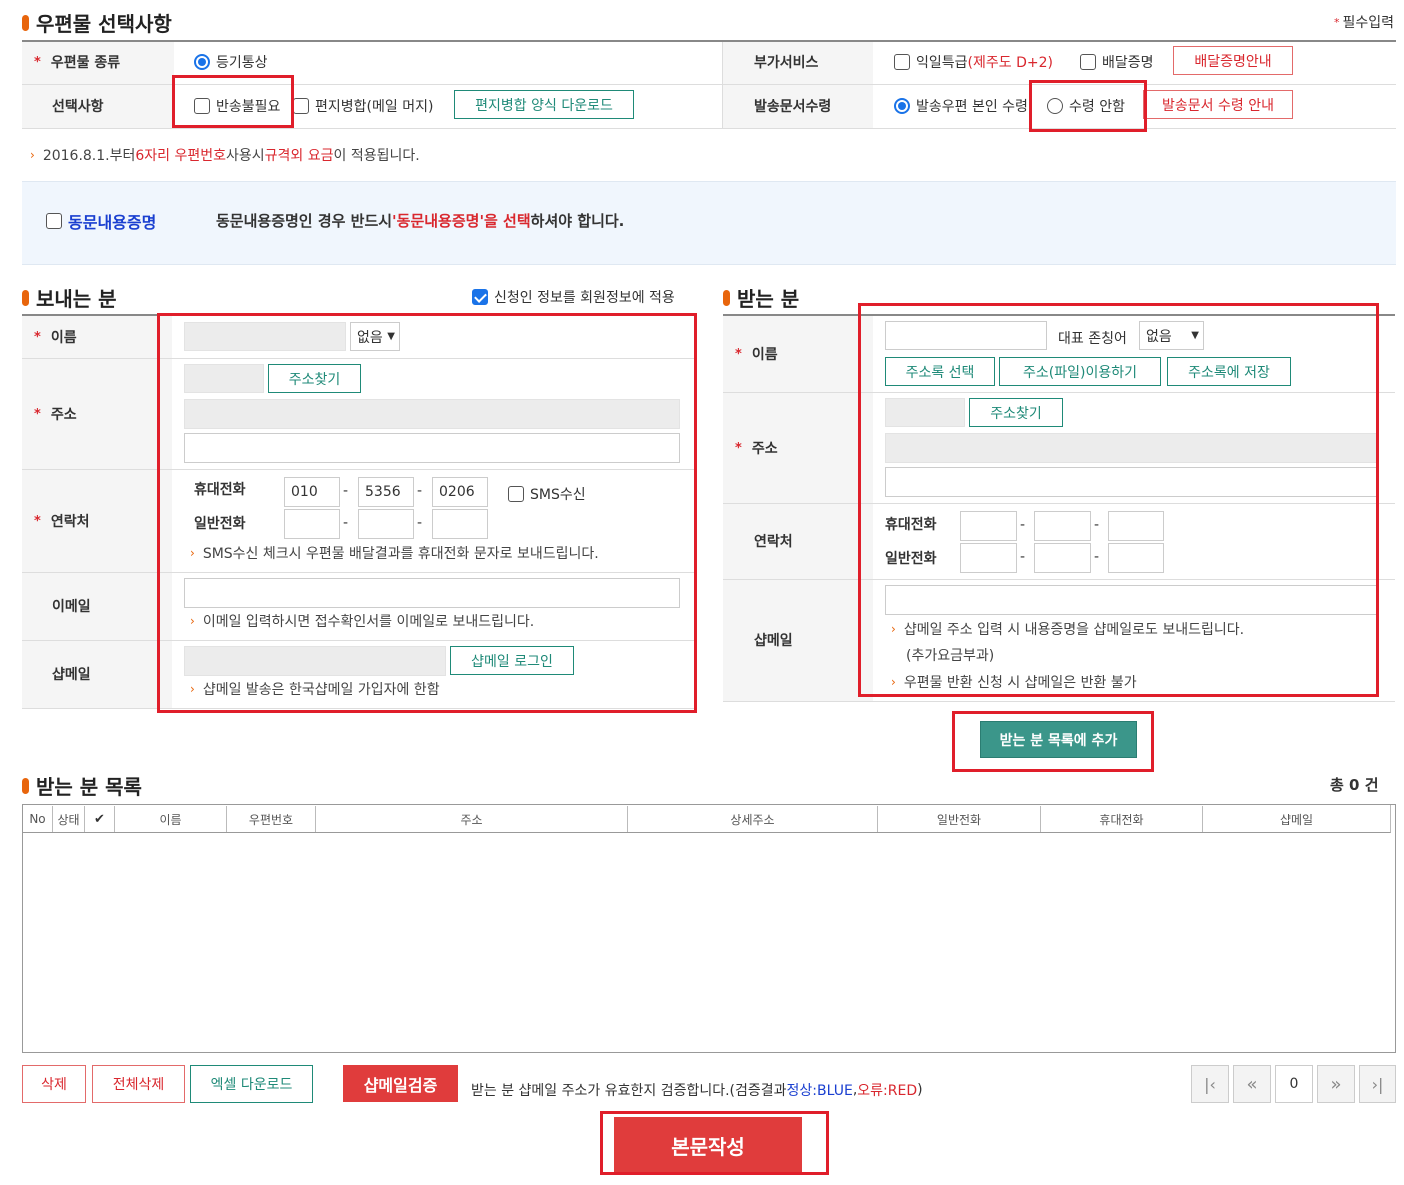 The width and height of the screenshot is (1404, 1185). I want to click on required-legend: * 필수입력, so click(1363, 23).